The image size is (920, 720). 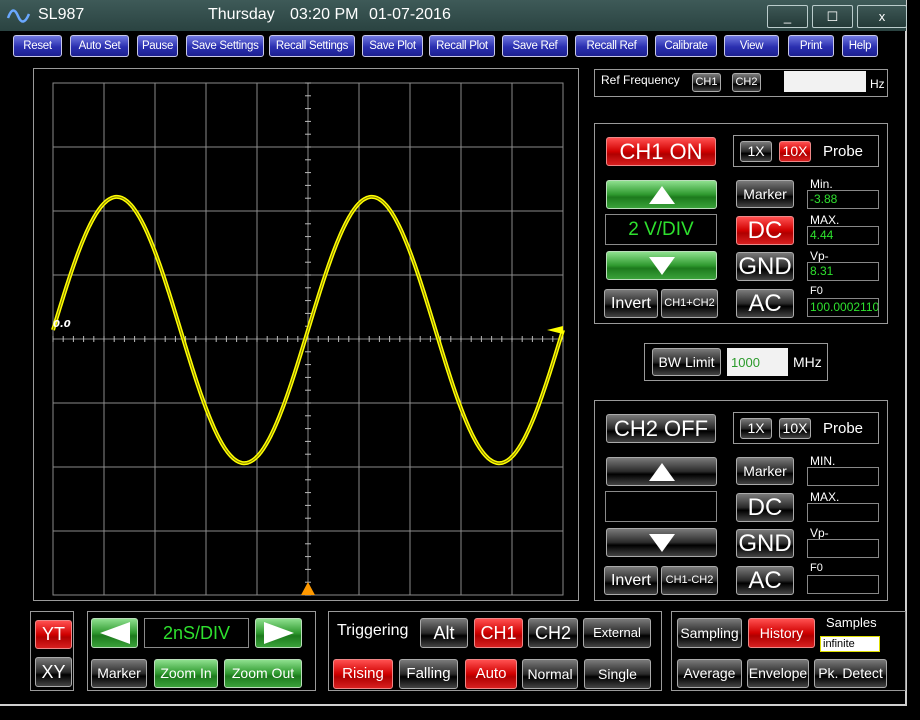 What do you see at coordinates (765, 543) in the screenshot?
I see `ch2-gnd-button: GND` at bounding box center [765, 543].